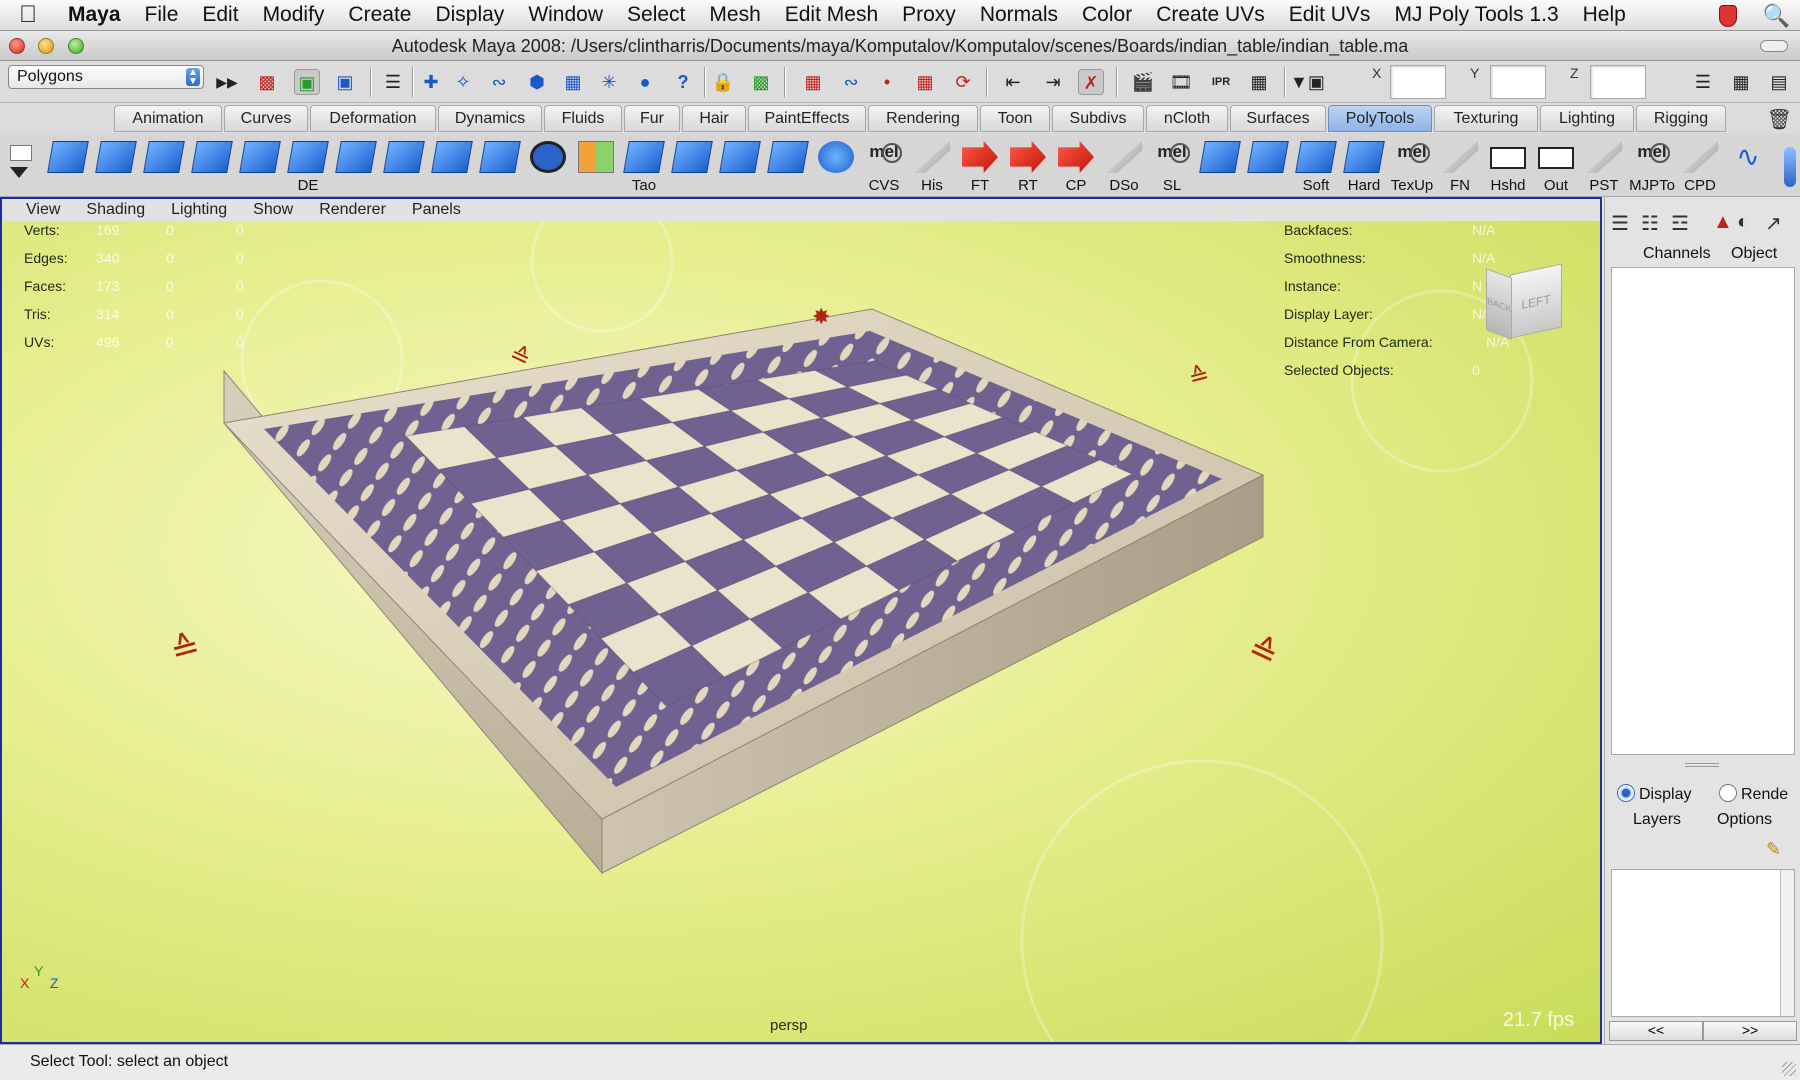 The image size is (1800, 1080). What do you see at coordinates (884, 167) in the screenshot?
I see `shelf-button-cvs: mel CVS` at bounding box center [884, 167].